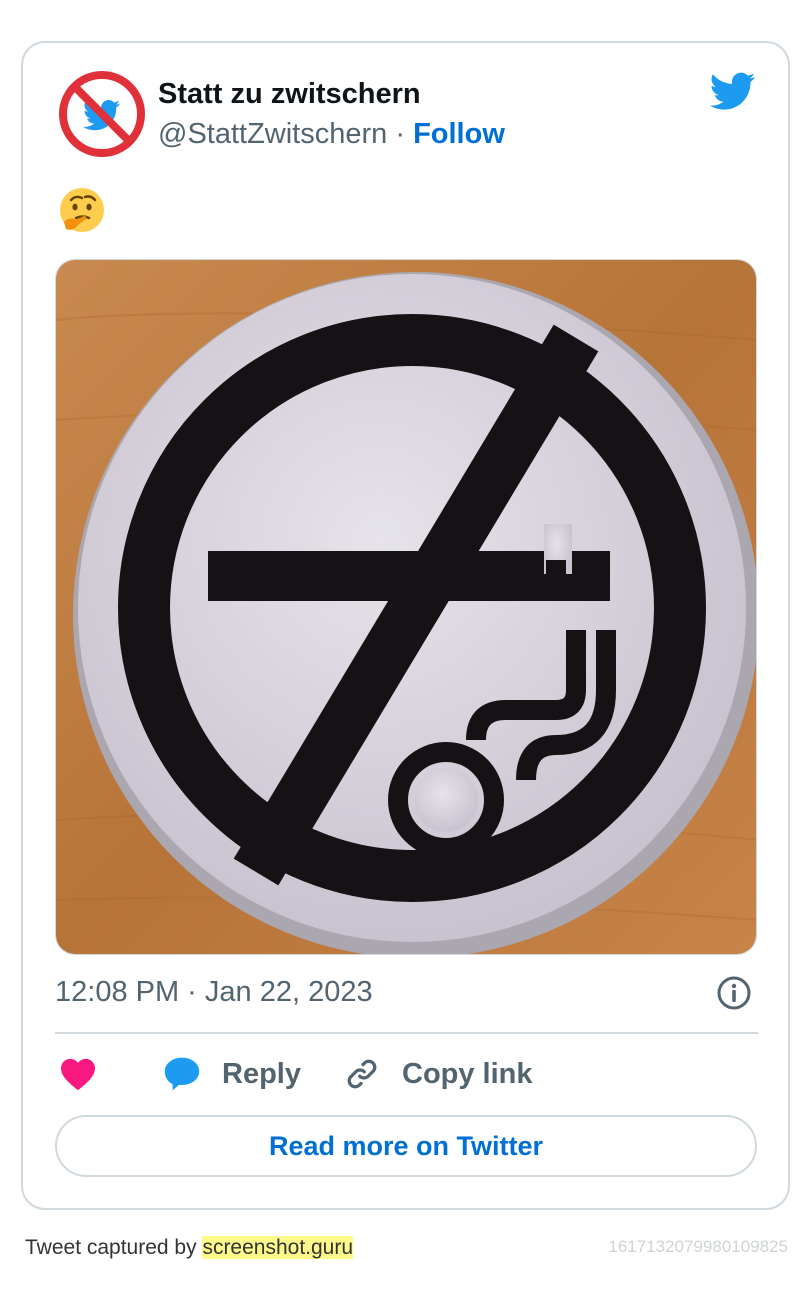 The width and height of the screenshot is (812, 1304). Describe the element at coordinates (734, 993) in the screenshot. I see `info-icon` at that location.